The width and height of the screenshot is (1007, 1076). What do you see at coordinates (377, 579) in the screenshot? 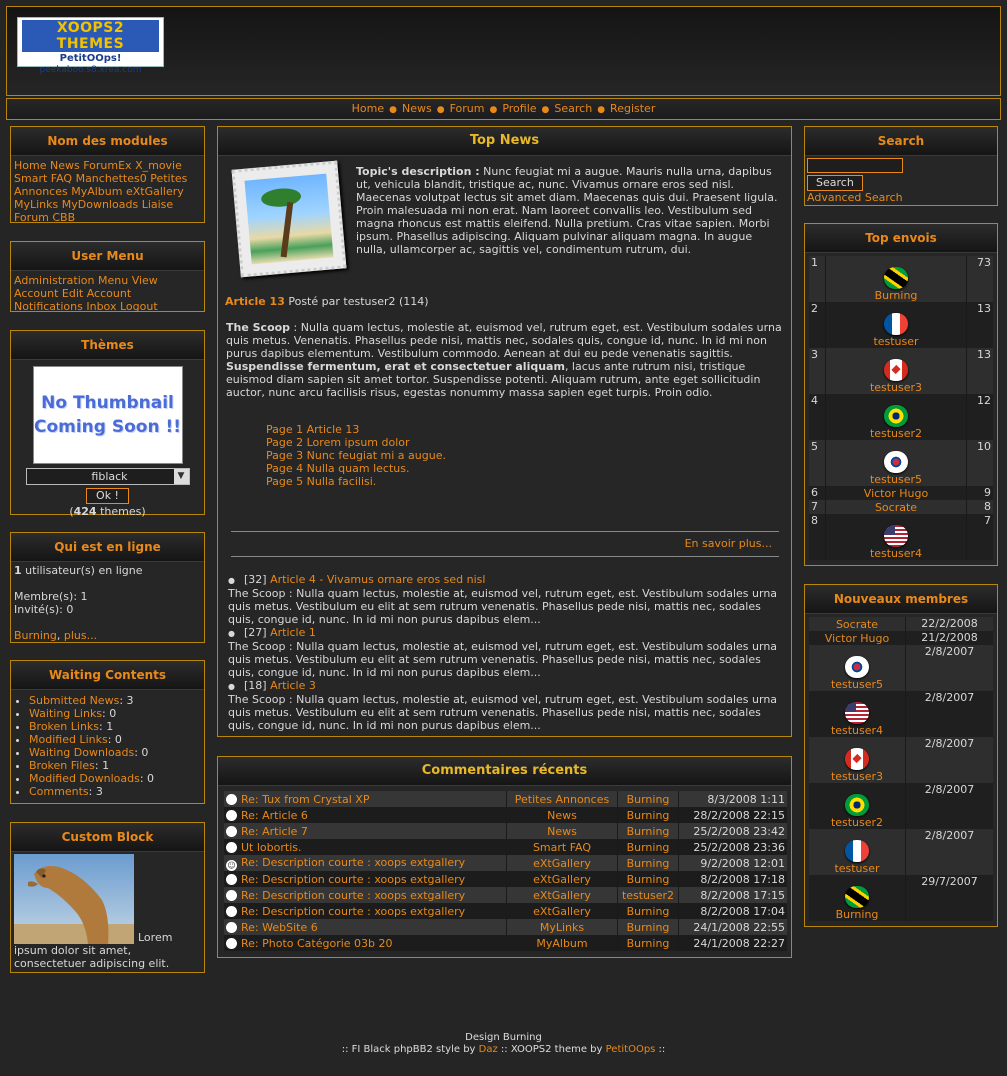
I see `news-item-link: Article 4 - Vivamus ornare eros sed nisl` at bounding box center [377, 579].